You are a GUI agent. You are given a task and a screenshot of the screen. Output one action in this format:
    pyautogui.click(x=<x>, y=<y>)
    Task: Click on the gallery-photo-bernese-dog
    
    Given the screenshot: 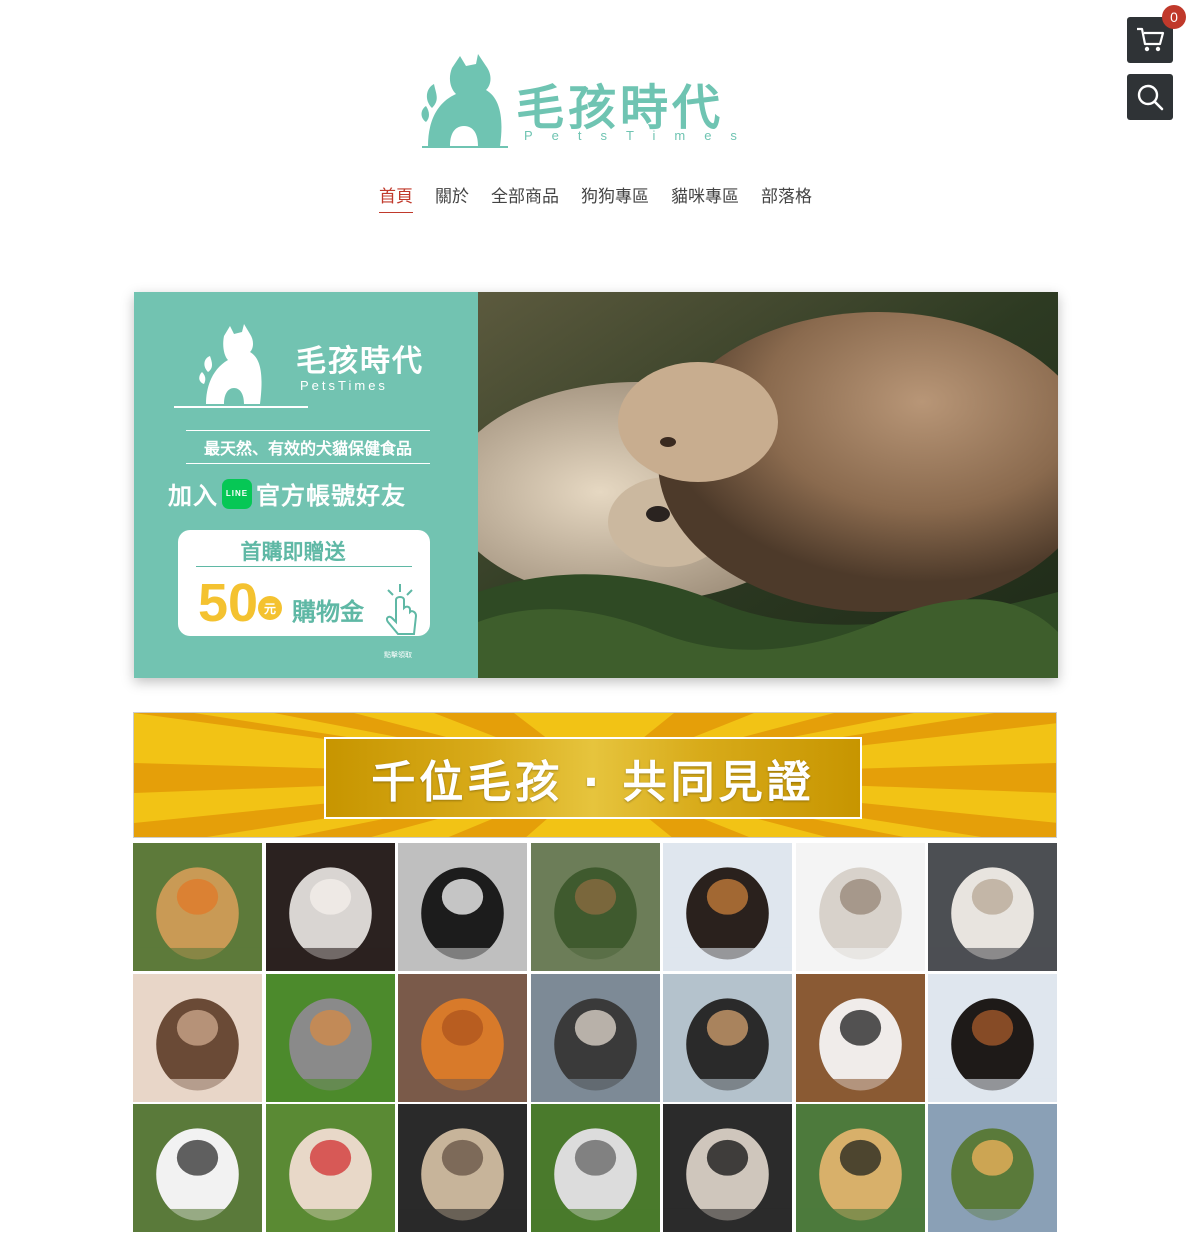 What is the action you would take?
    pyautogui.click(x=992, y=1037)
    